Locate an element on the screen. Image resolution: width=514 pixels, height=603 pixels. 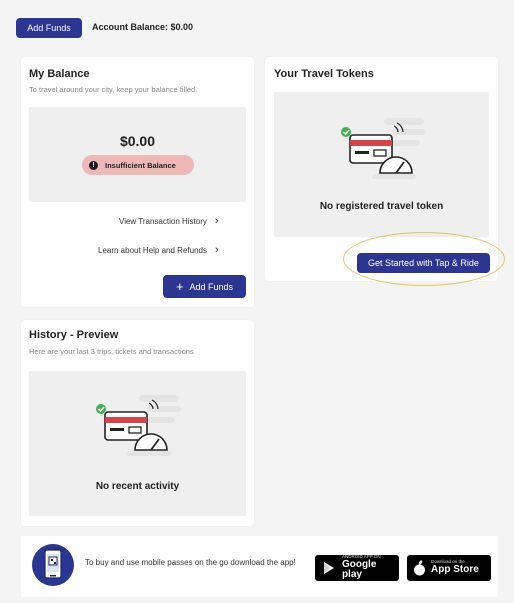
history-preview-title: History - Preview is located at coordinates (74, 335).